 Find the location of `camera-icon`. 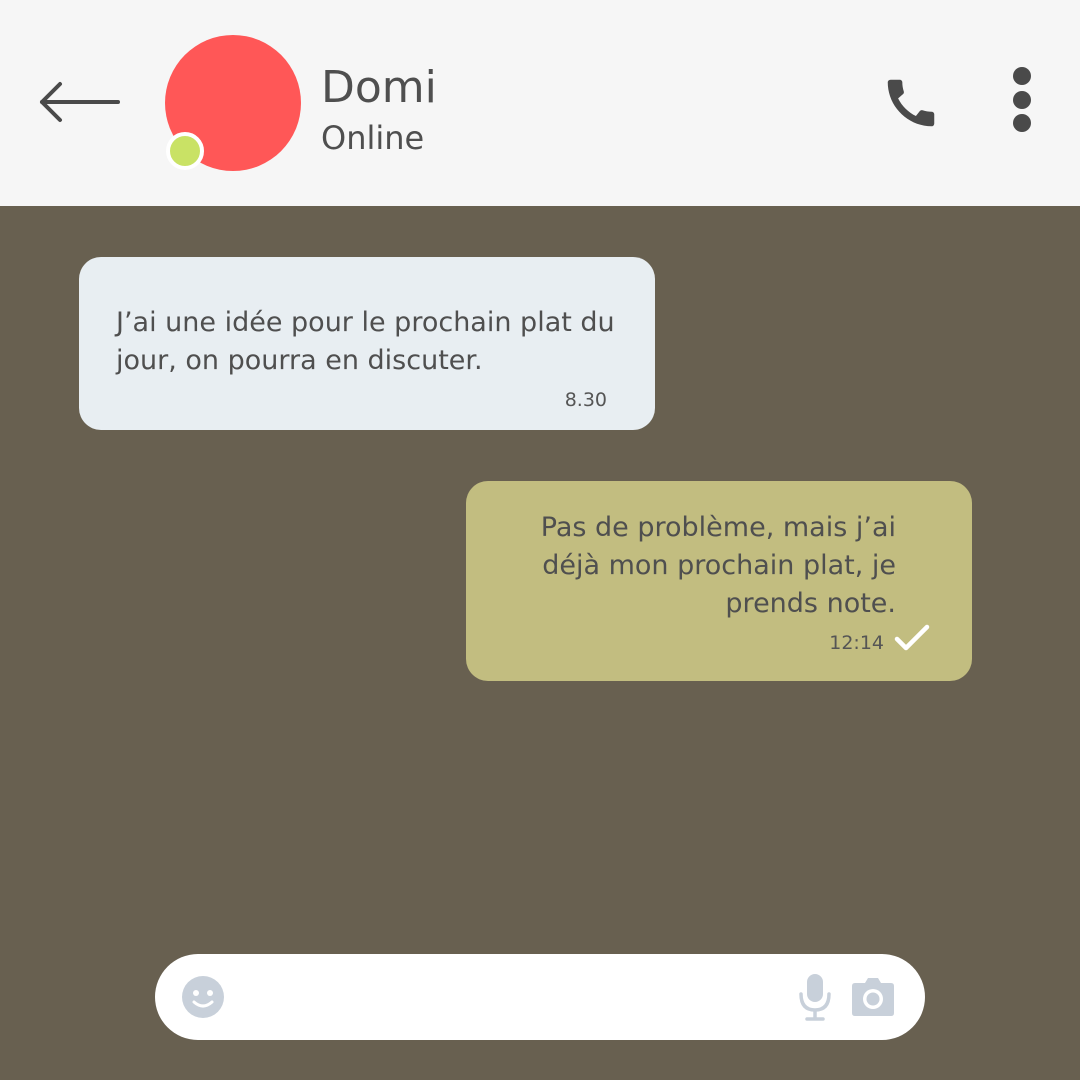

camera-icon is located at coordinates (873, 997).